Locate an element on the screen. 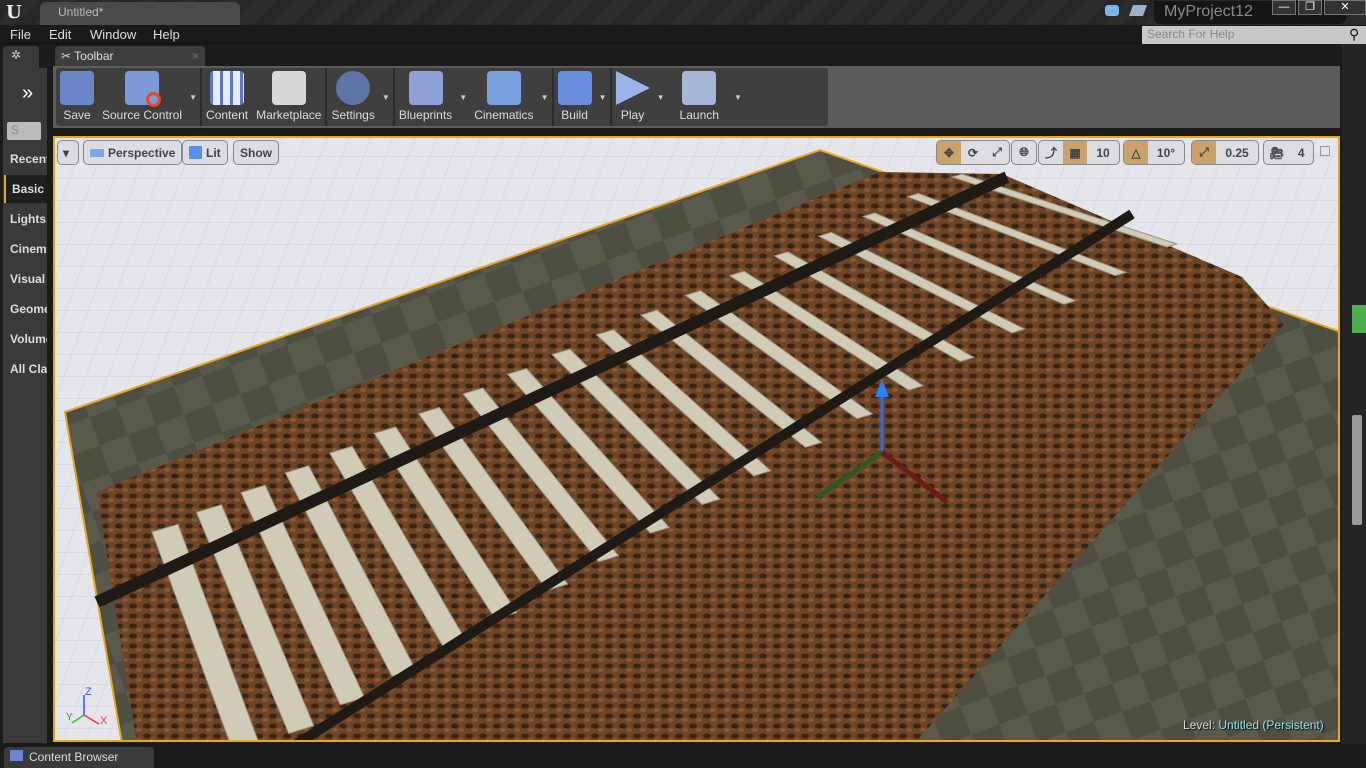 The width and height of the screenshot is (1366, 768). button-label: Launch is located at coordinates (699, 115).